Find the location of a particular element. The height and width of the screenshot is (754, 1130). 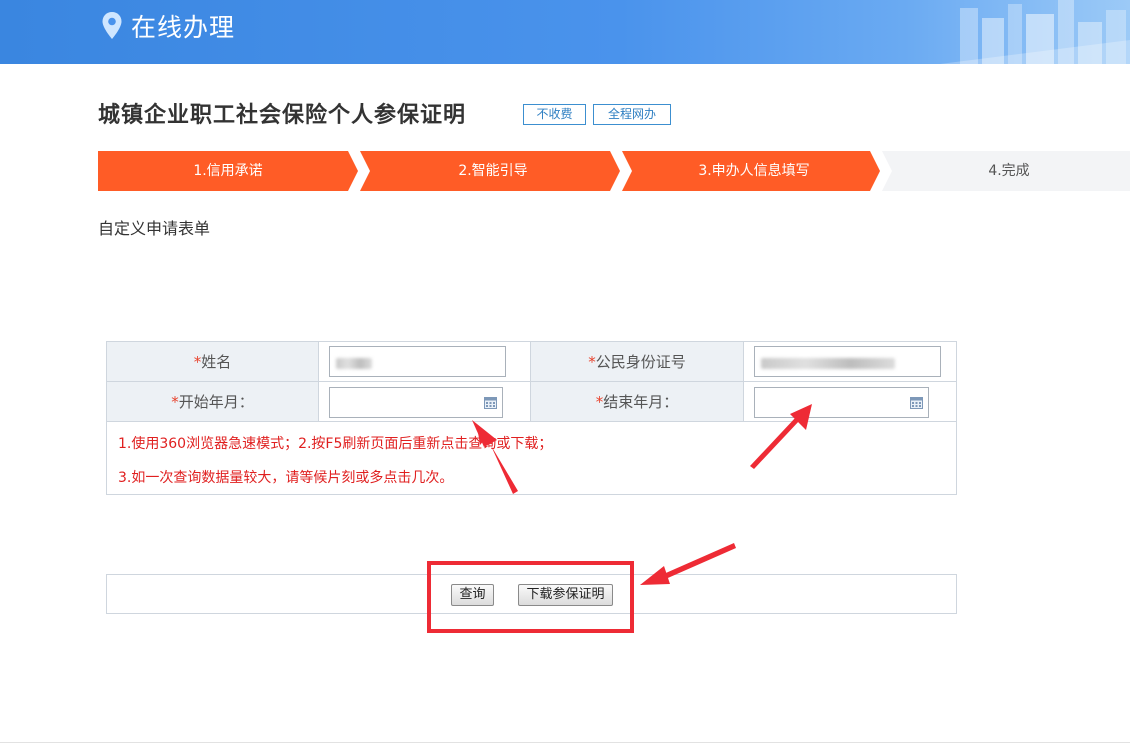

id-label: *公民身份证号 is located at coordinates (637, 362).